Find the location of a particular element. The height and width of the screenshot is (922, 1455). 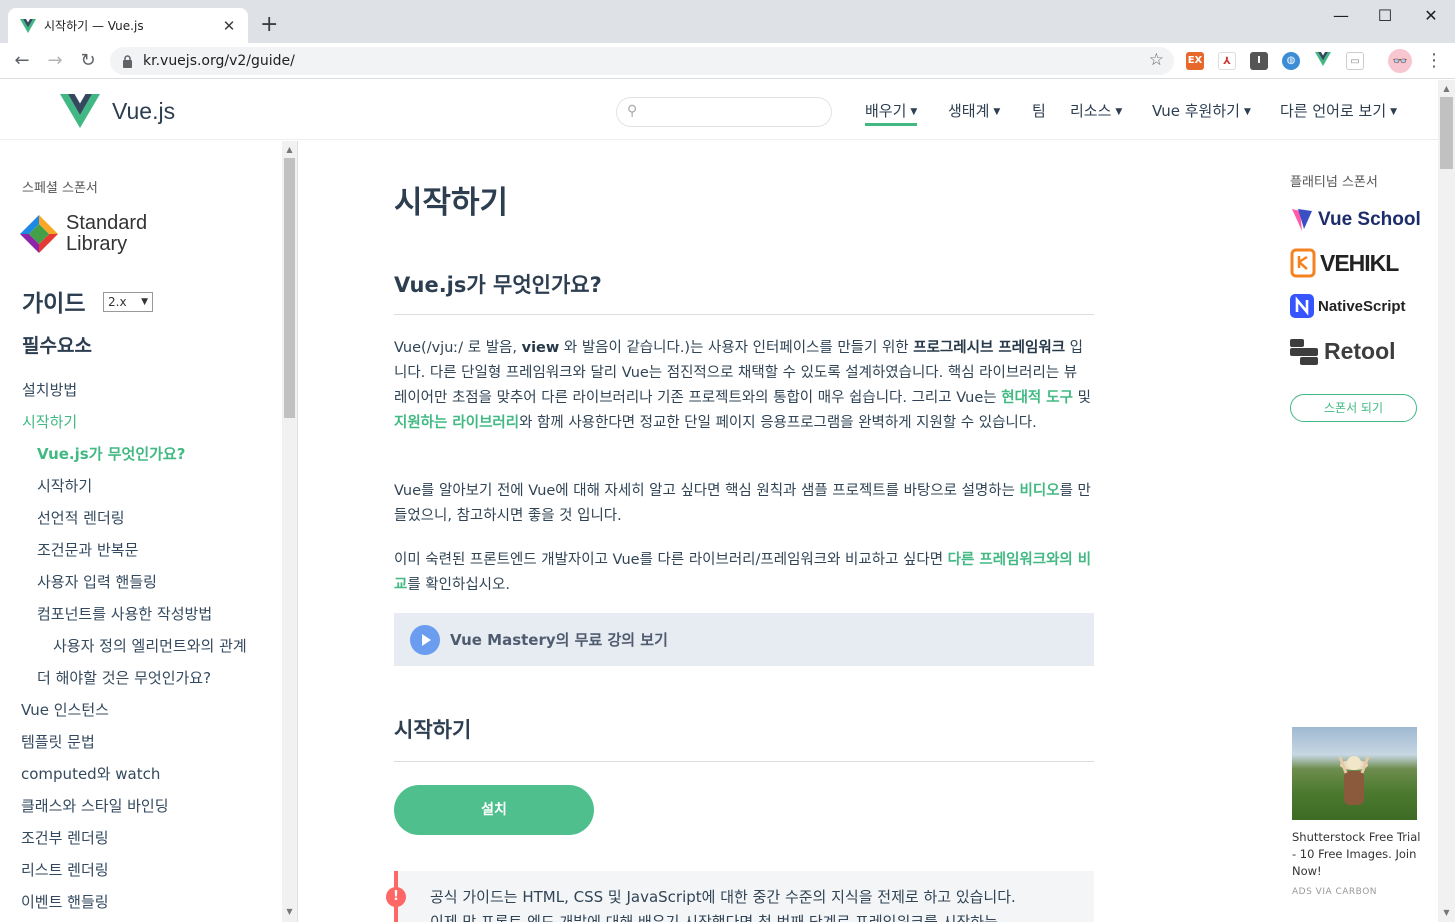

tab-close-icon: ✕ is located at coordinates (229, 26).